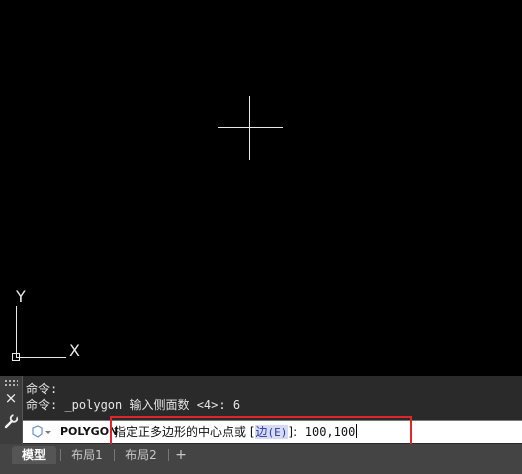  What do you see at coordinates (21, 296) in the screenshot?
I see `ucs-y-label: Y` at bounding box center [21, 296].